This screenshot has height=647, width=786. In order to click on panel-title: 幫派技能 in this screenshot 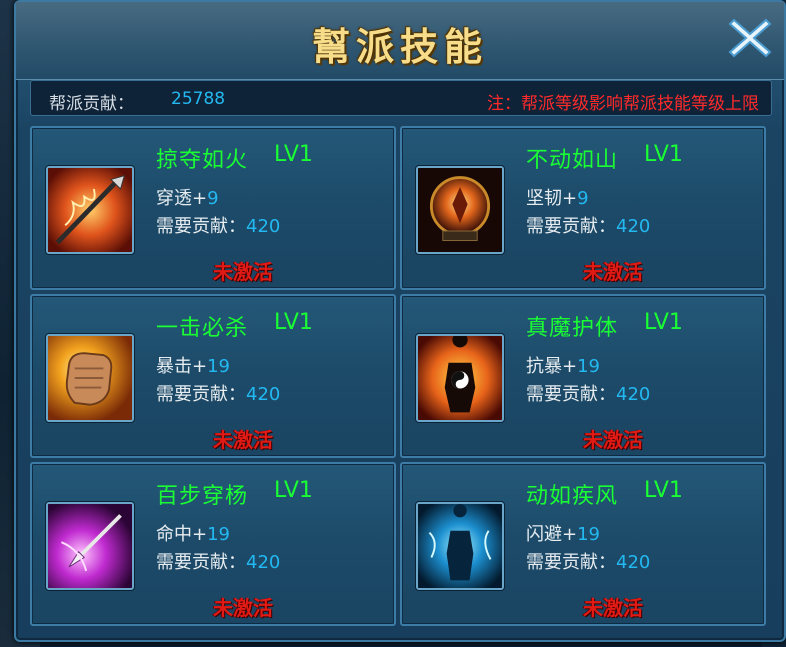, I will do `click(399, 46)`.